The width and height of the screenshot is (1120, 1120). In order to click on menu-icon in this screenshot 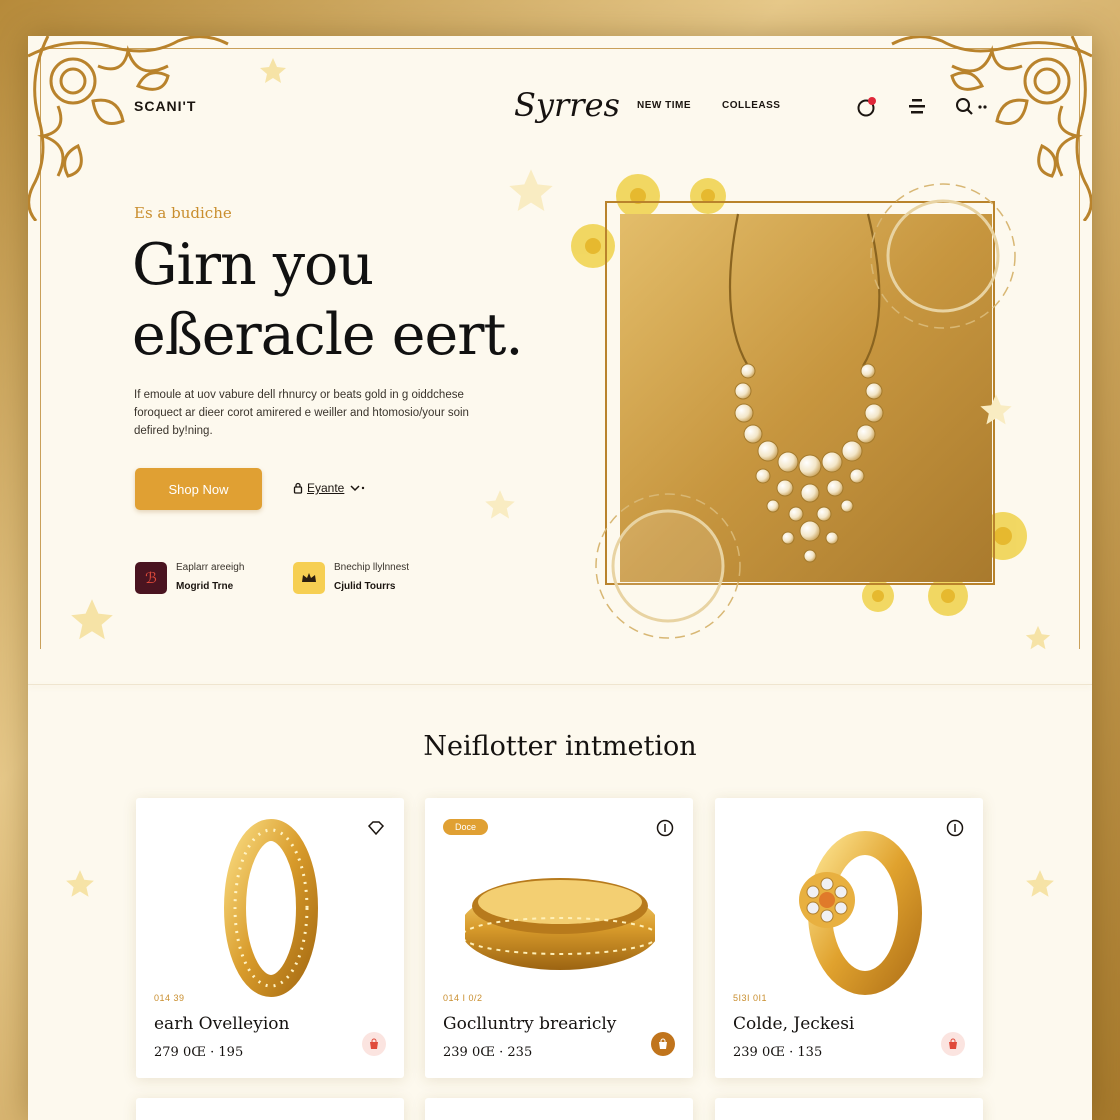, I will do `click(917, 107)`.